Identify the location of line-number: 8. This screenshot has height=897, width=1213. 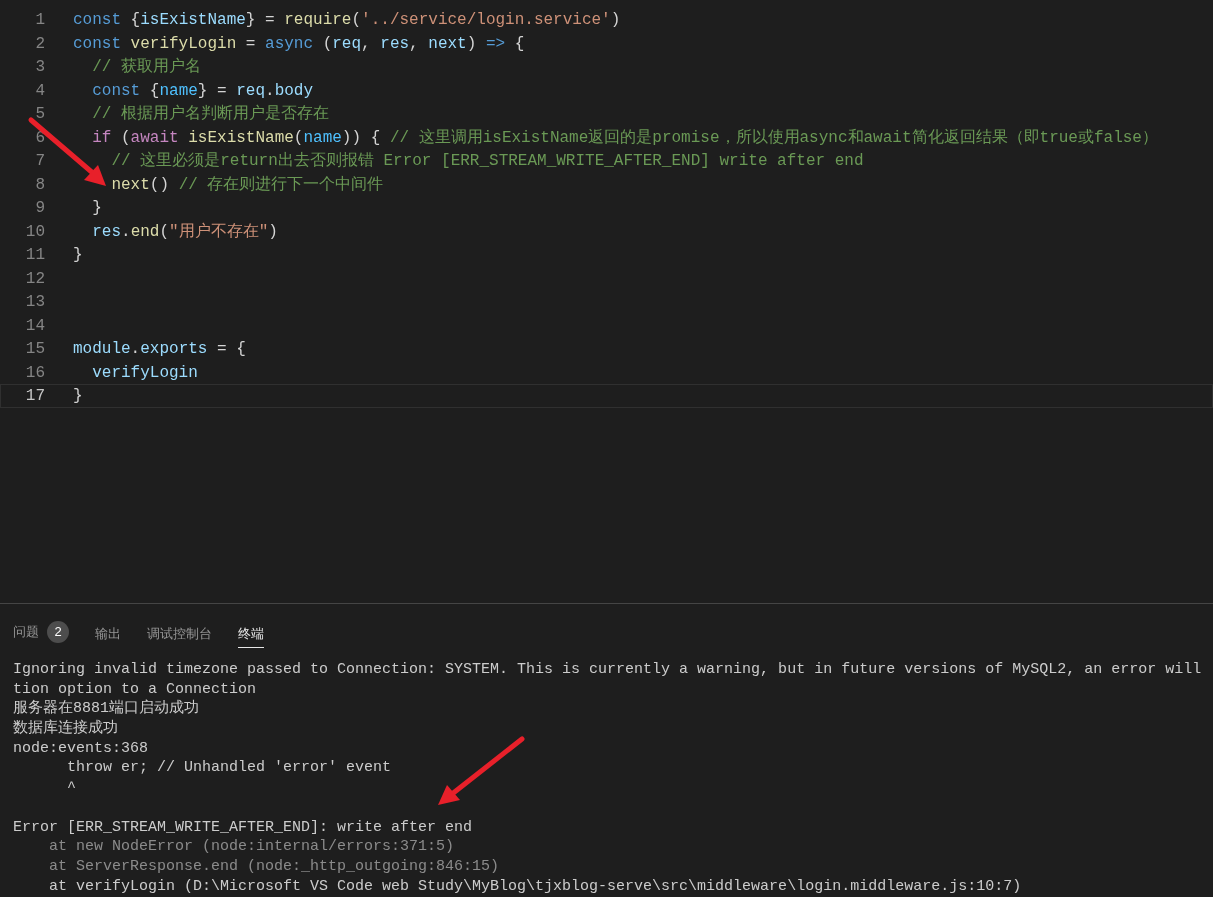
(39, 184).